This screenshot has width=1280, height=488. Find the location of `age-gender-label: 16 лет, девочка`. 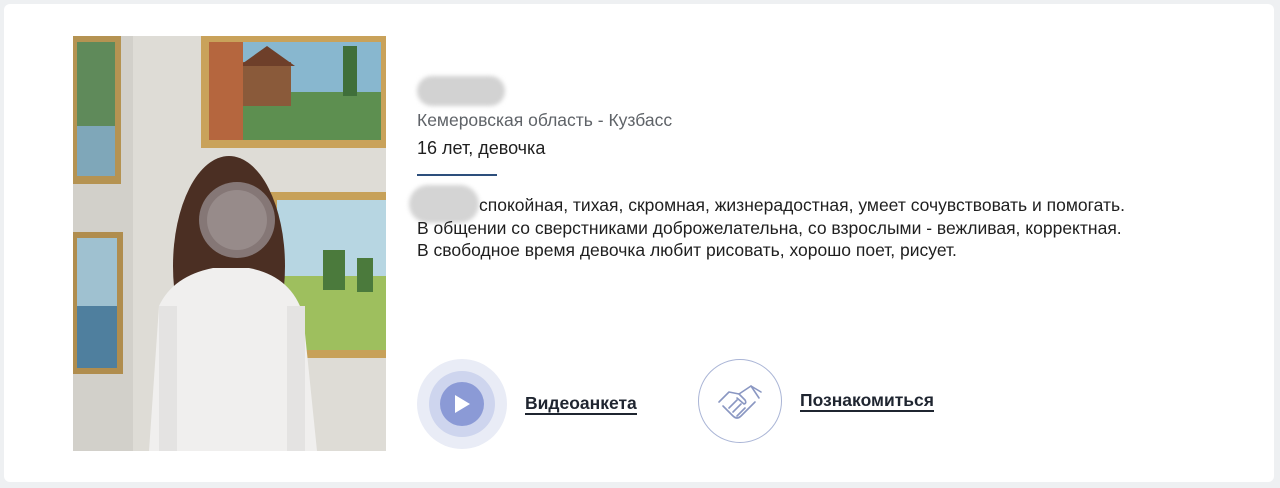

age-gender-label: 16 лет, девочка is located at coordinates (481, 148).